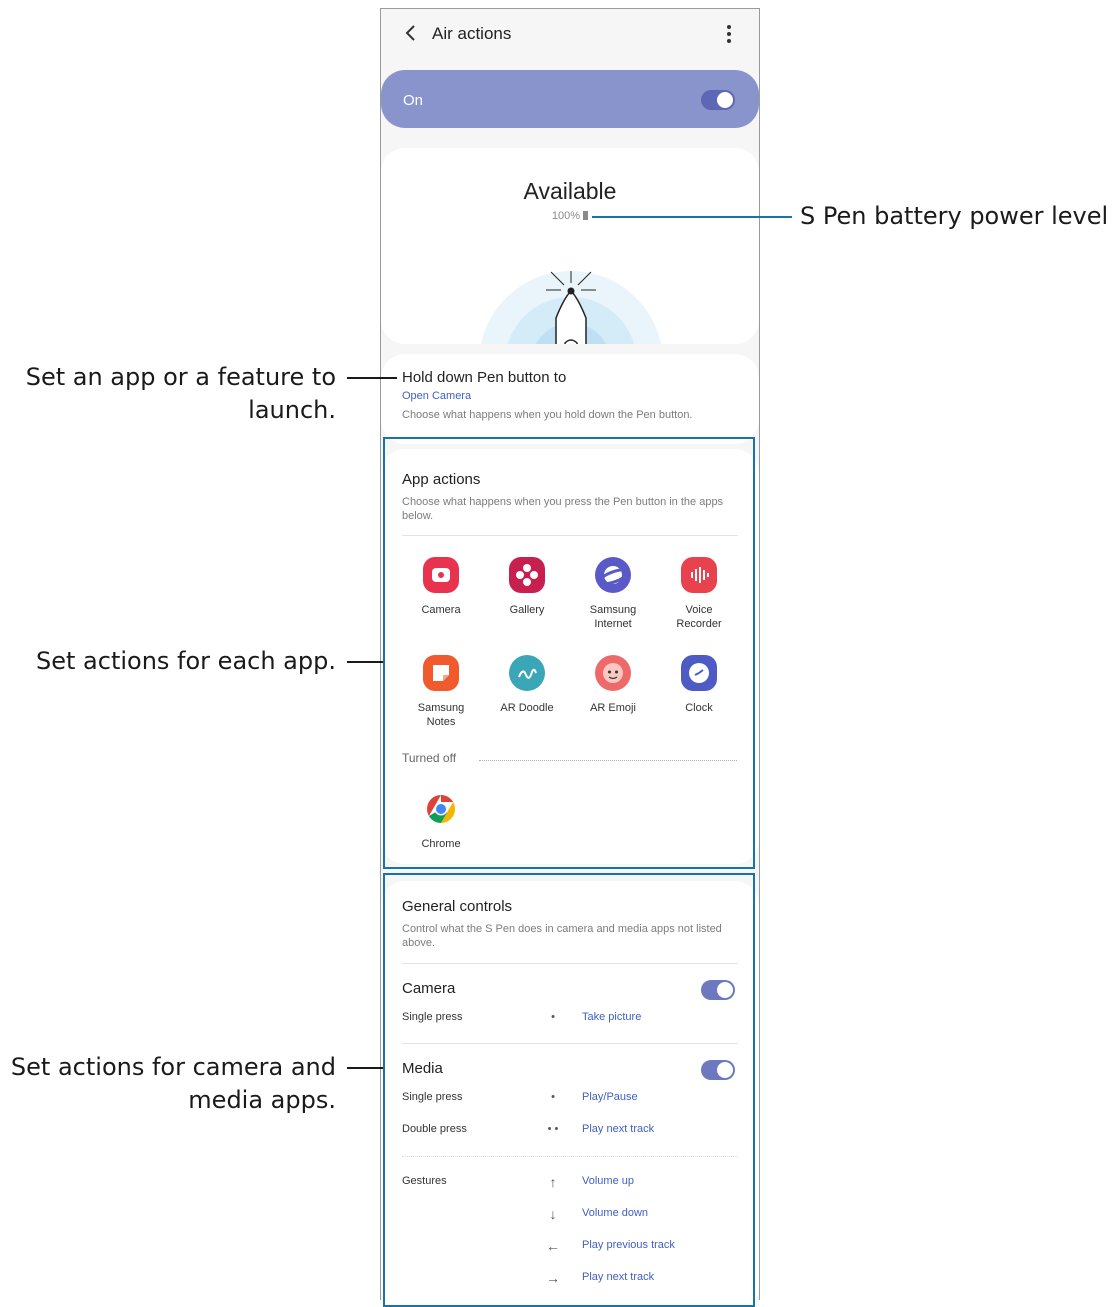 The image size is (1120, 1307). I want to click on s-pen-illustration-icon, so click(571, 307).